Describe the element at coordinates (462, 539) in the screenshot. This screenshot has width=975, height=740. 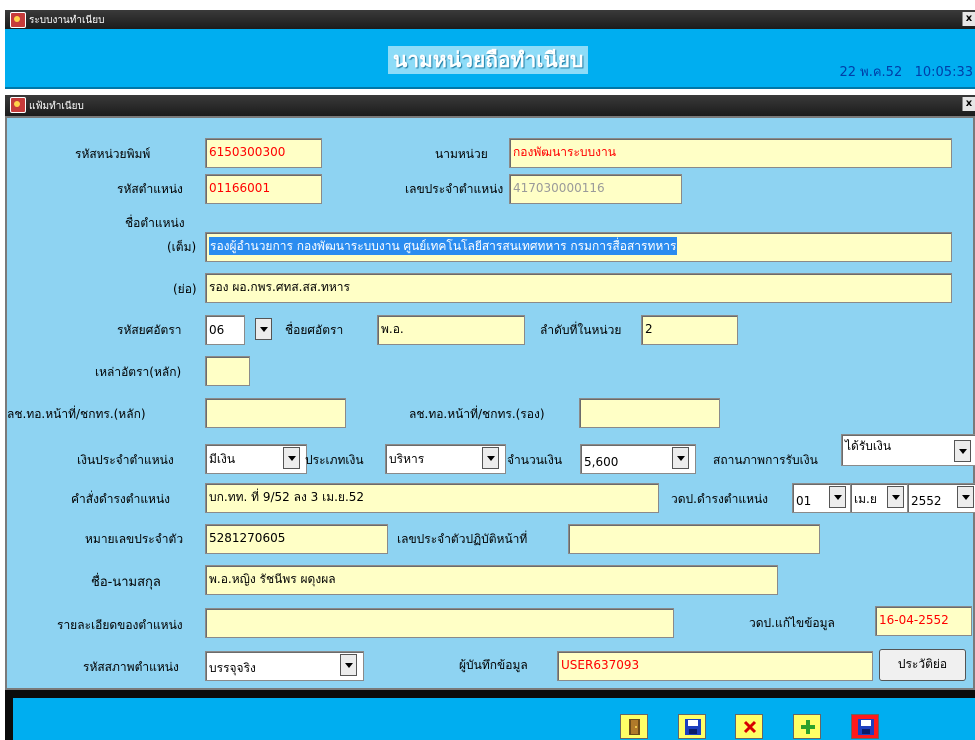
I see `duty-id-label: เลขประจำตัวปฏิบัติหน้าที่` at that location.